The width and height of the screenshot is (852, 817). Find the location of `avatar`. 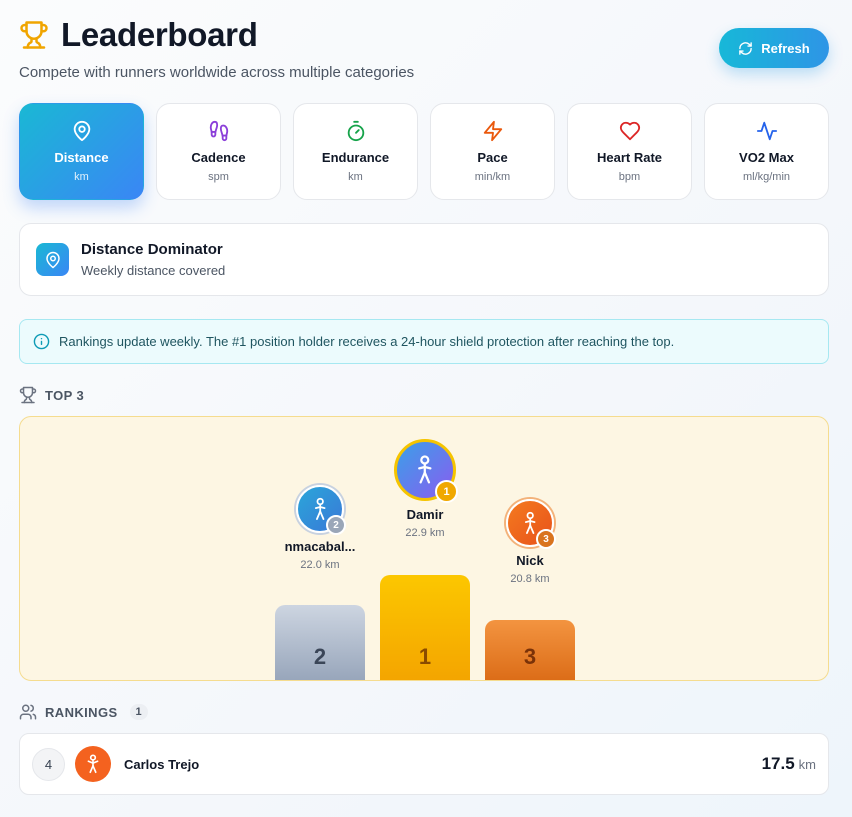

avatar is located at coordinates (93, 764).